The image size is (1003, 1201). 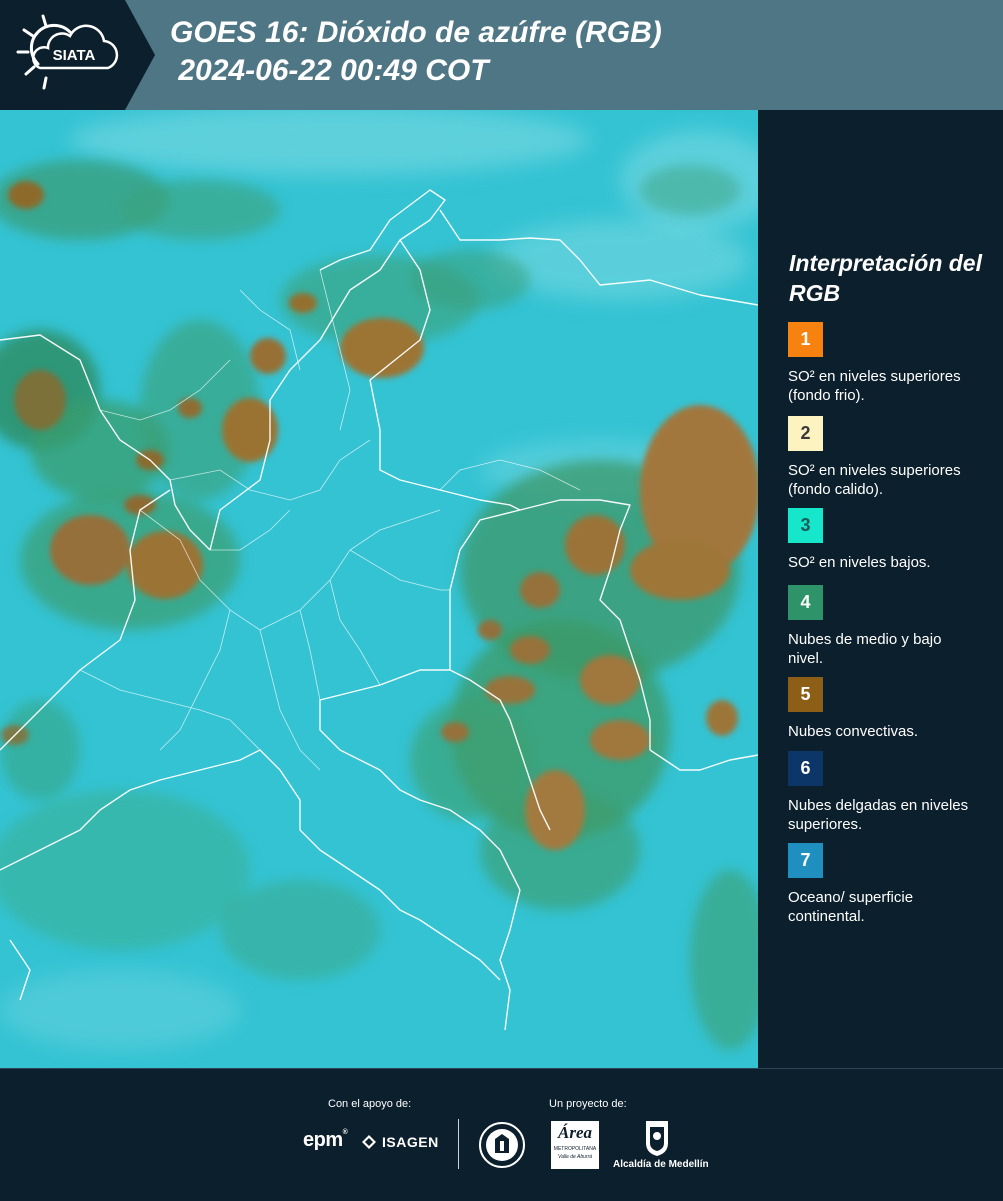 What do you see at coordinates (575, 1132) in the screenshot?
I see `area-logo-text: Área` at bounding box center [575, 1132].